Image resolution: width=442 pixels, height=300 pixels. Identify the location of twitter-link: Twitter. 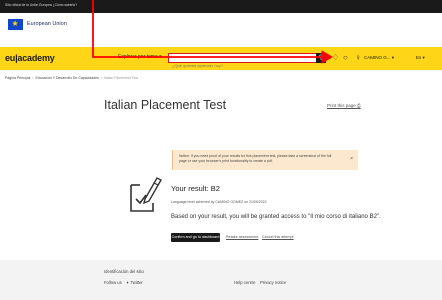
(136, 282).